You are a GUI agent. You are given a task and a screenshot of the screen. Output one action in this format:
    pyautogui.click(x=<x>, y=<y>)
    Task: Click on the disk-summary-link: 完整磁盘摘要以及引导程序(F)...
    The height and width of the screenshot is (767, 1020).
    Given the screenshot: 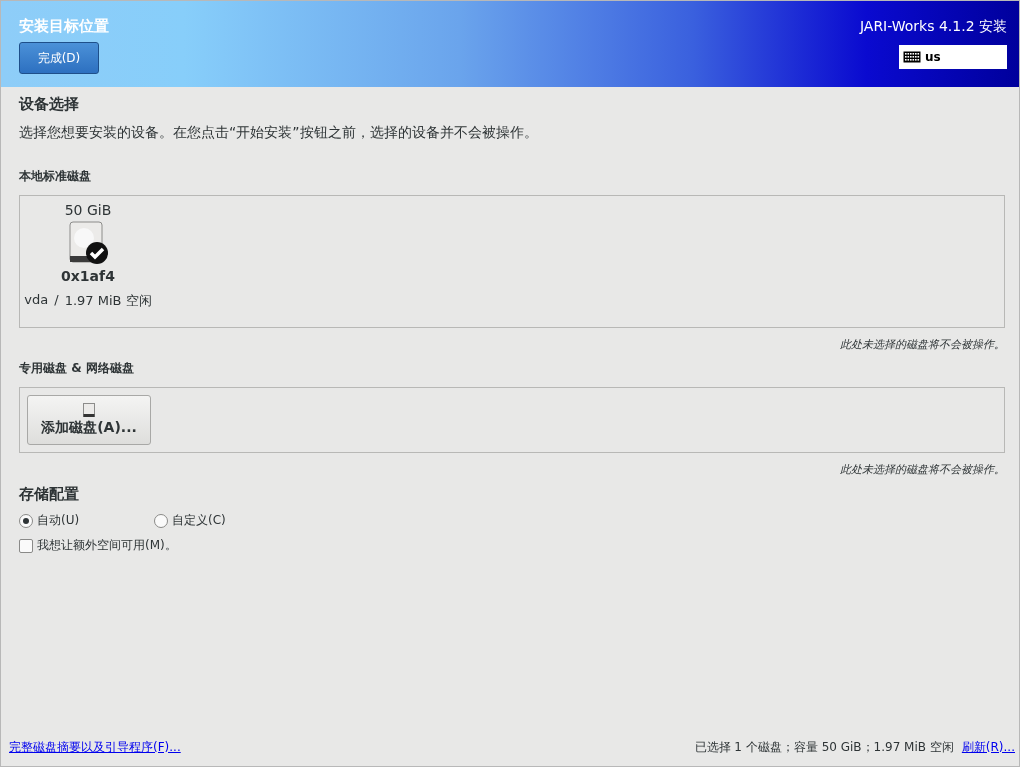 What is the action you would take?
    pyautogui.click(x=95, y=747)
    